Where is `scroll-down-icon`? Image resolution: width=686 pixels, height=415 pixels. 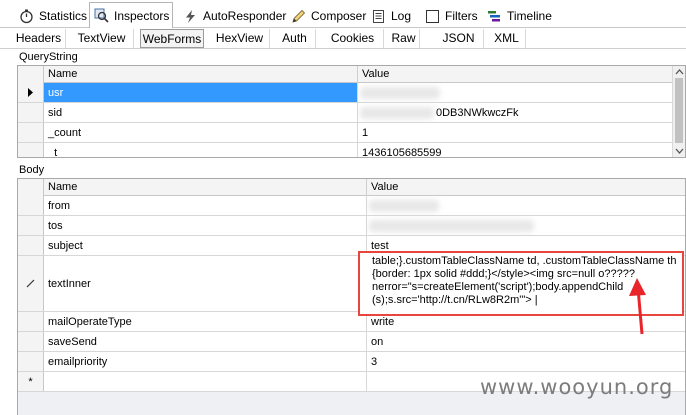 scroll-down-icon is located at coordinates (679, 151).